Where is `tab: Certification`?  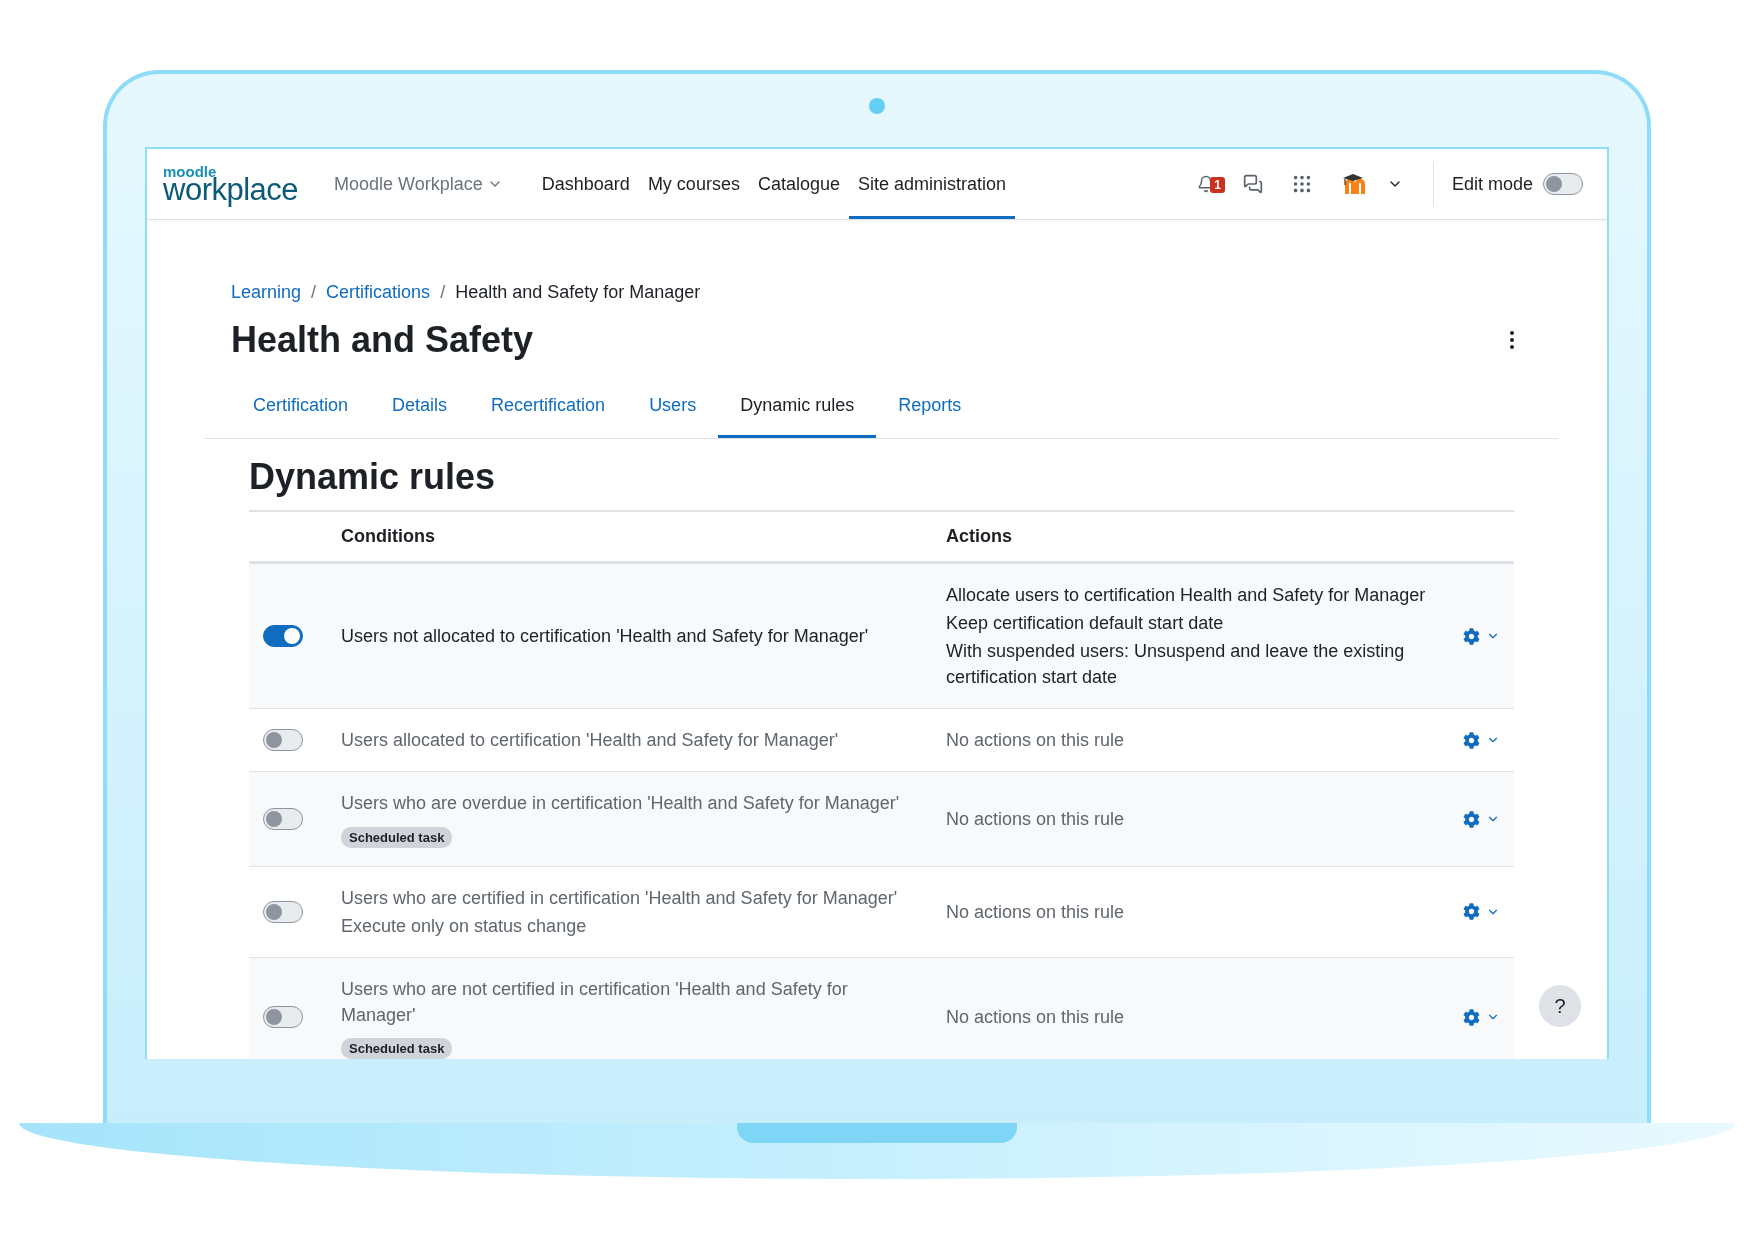
tab: Certification is located at coordinates (301, 407).